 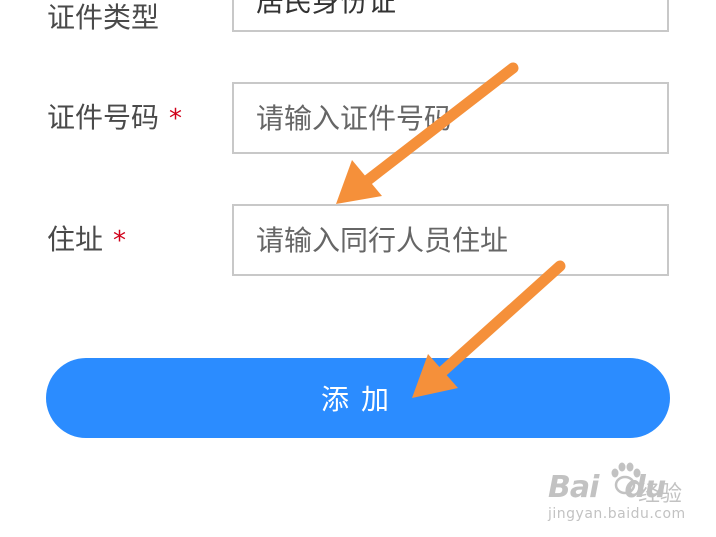 I want to click on id-type-value: 居民身份证, so click(x=326, y=9).